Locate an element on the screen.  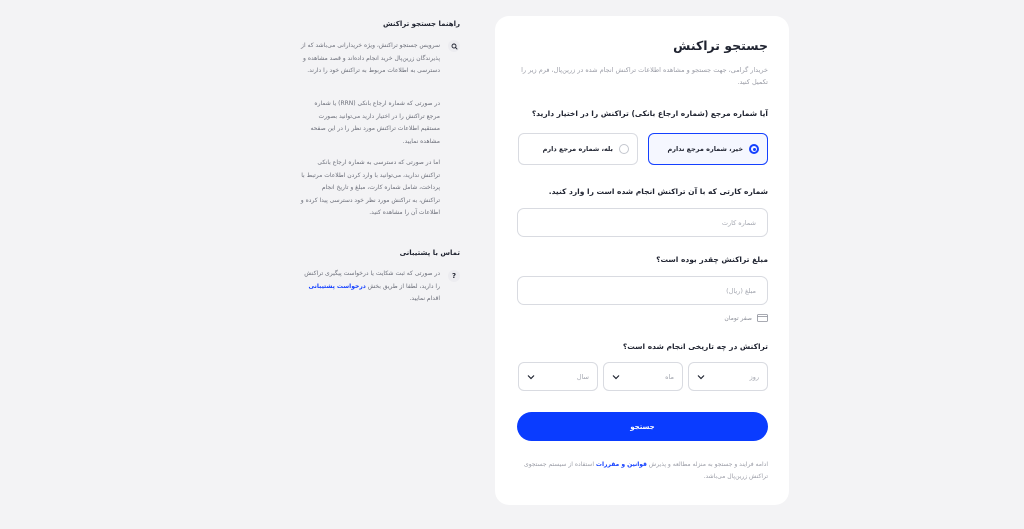
guide-title: راهنما جستجو تراکنش is located at coordinates (421, 24).